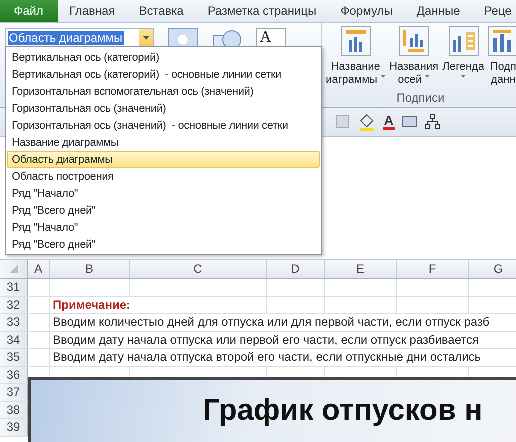 The height and width of the screenshot is (442, 516). What do you see at coordinates (367, 122) in the screenshot?
I see `paint-bucket-icon` at bounding box center [367, 122].